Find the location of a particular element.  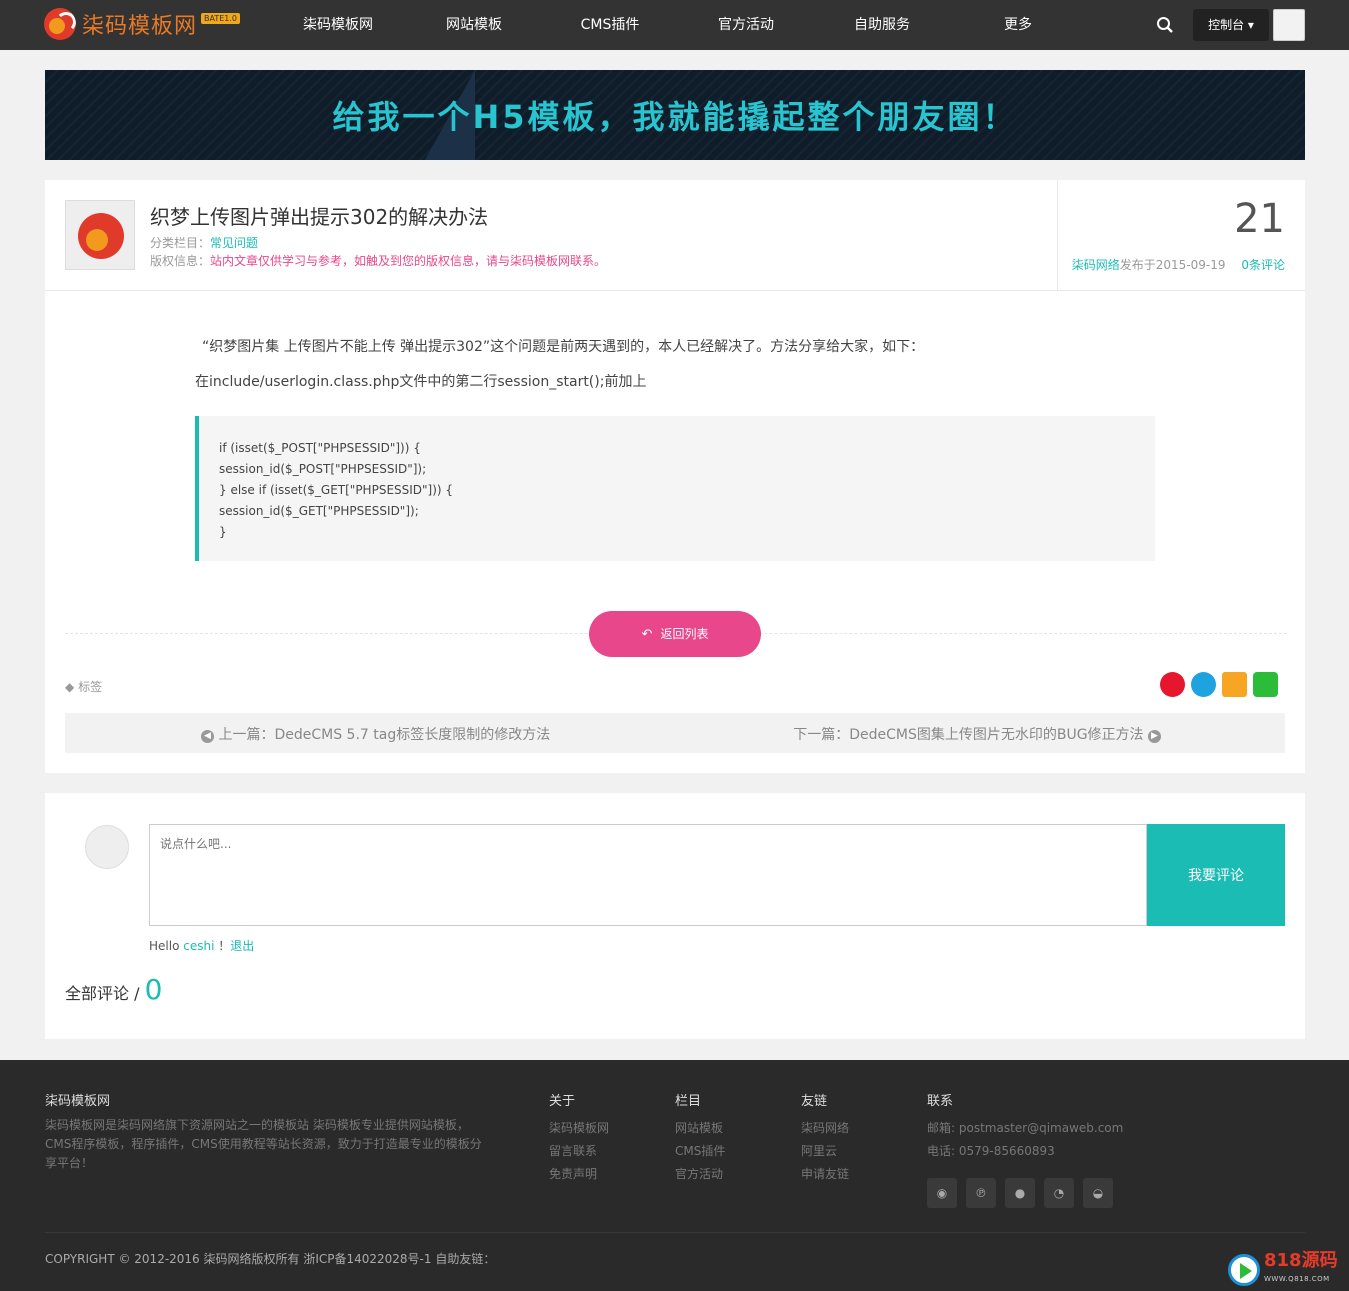

copyright-label: 版权信息： is located at coordinates (180, 261).